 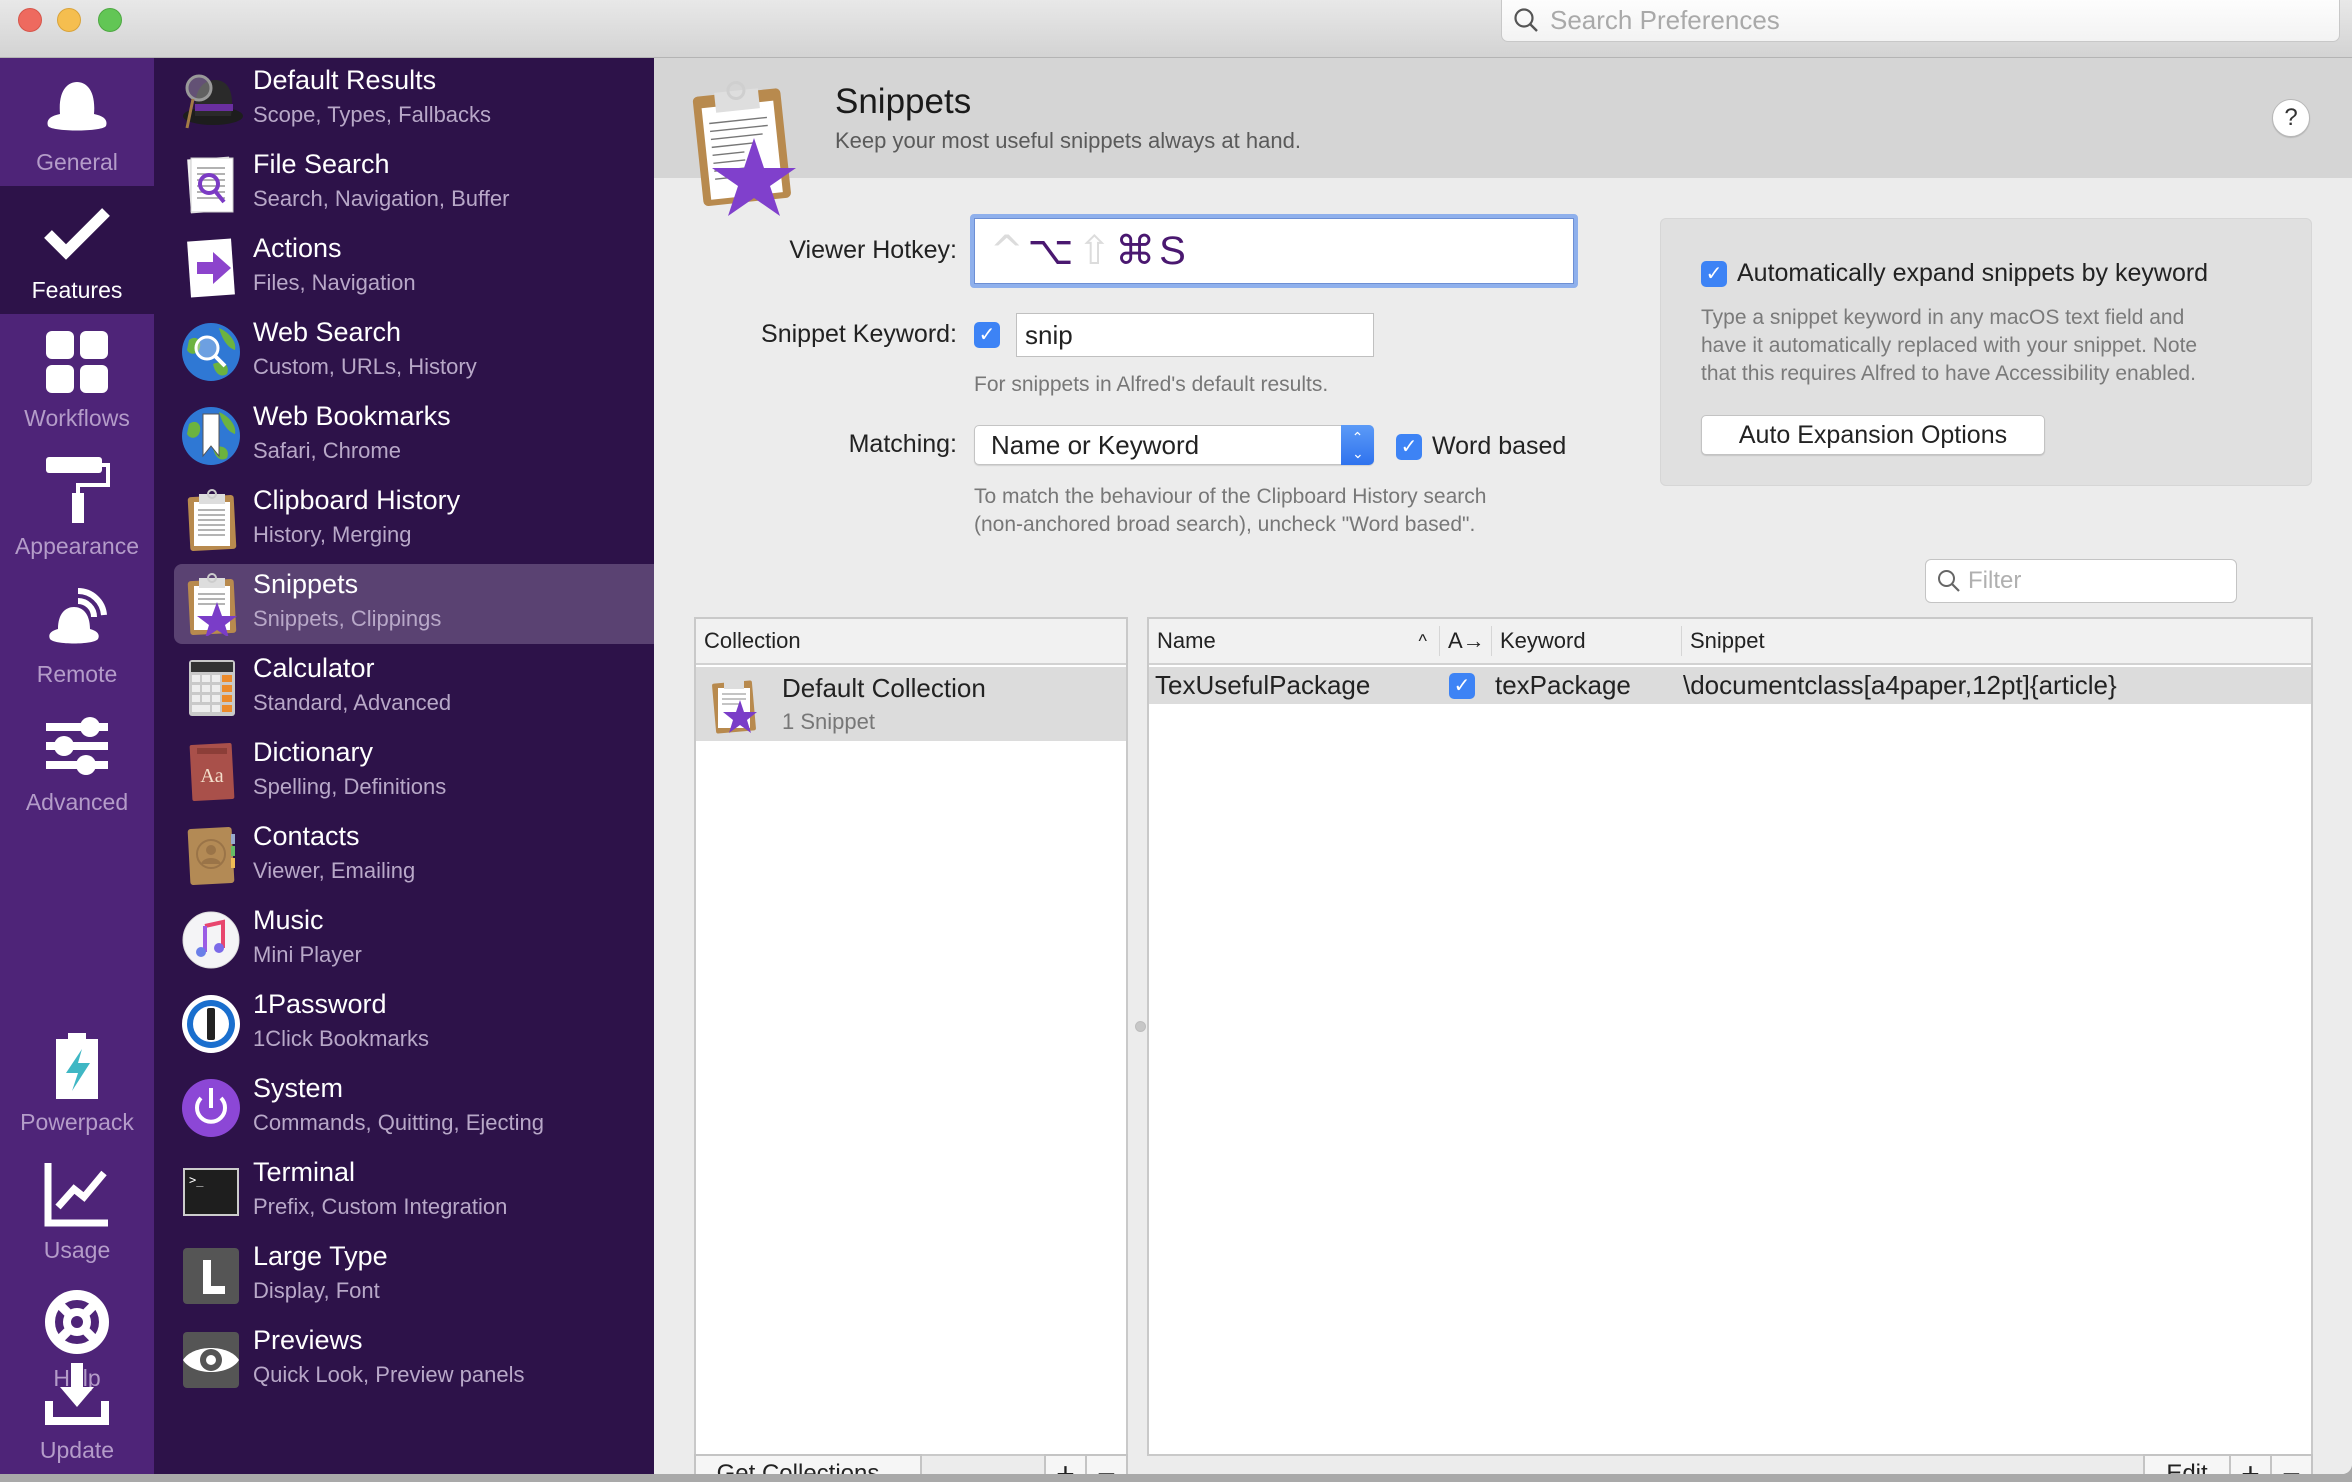 What do you see at coordinates (77, 1210) in the screenshot?
I see `nav-usage: Usage` at bounding box center [77, 1210].